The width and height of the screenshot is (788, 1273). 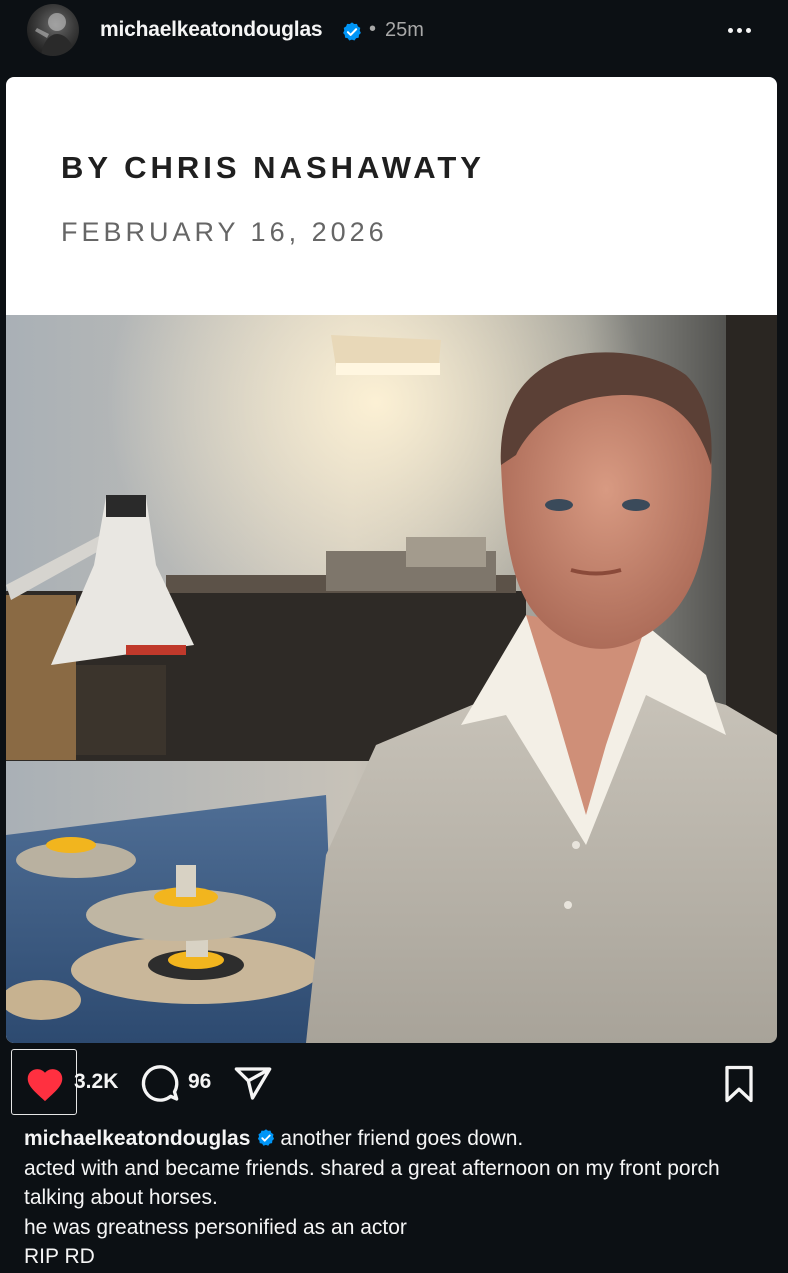 What do you see at coordinates (199, 1082) in the screenshot?
I see `comment-count: 96` at bounding box center [199, 1082].